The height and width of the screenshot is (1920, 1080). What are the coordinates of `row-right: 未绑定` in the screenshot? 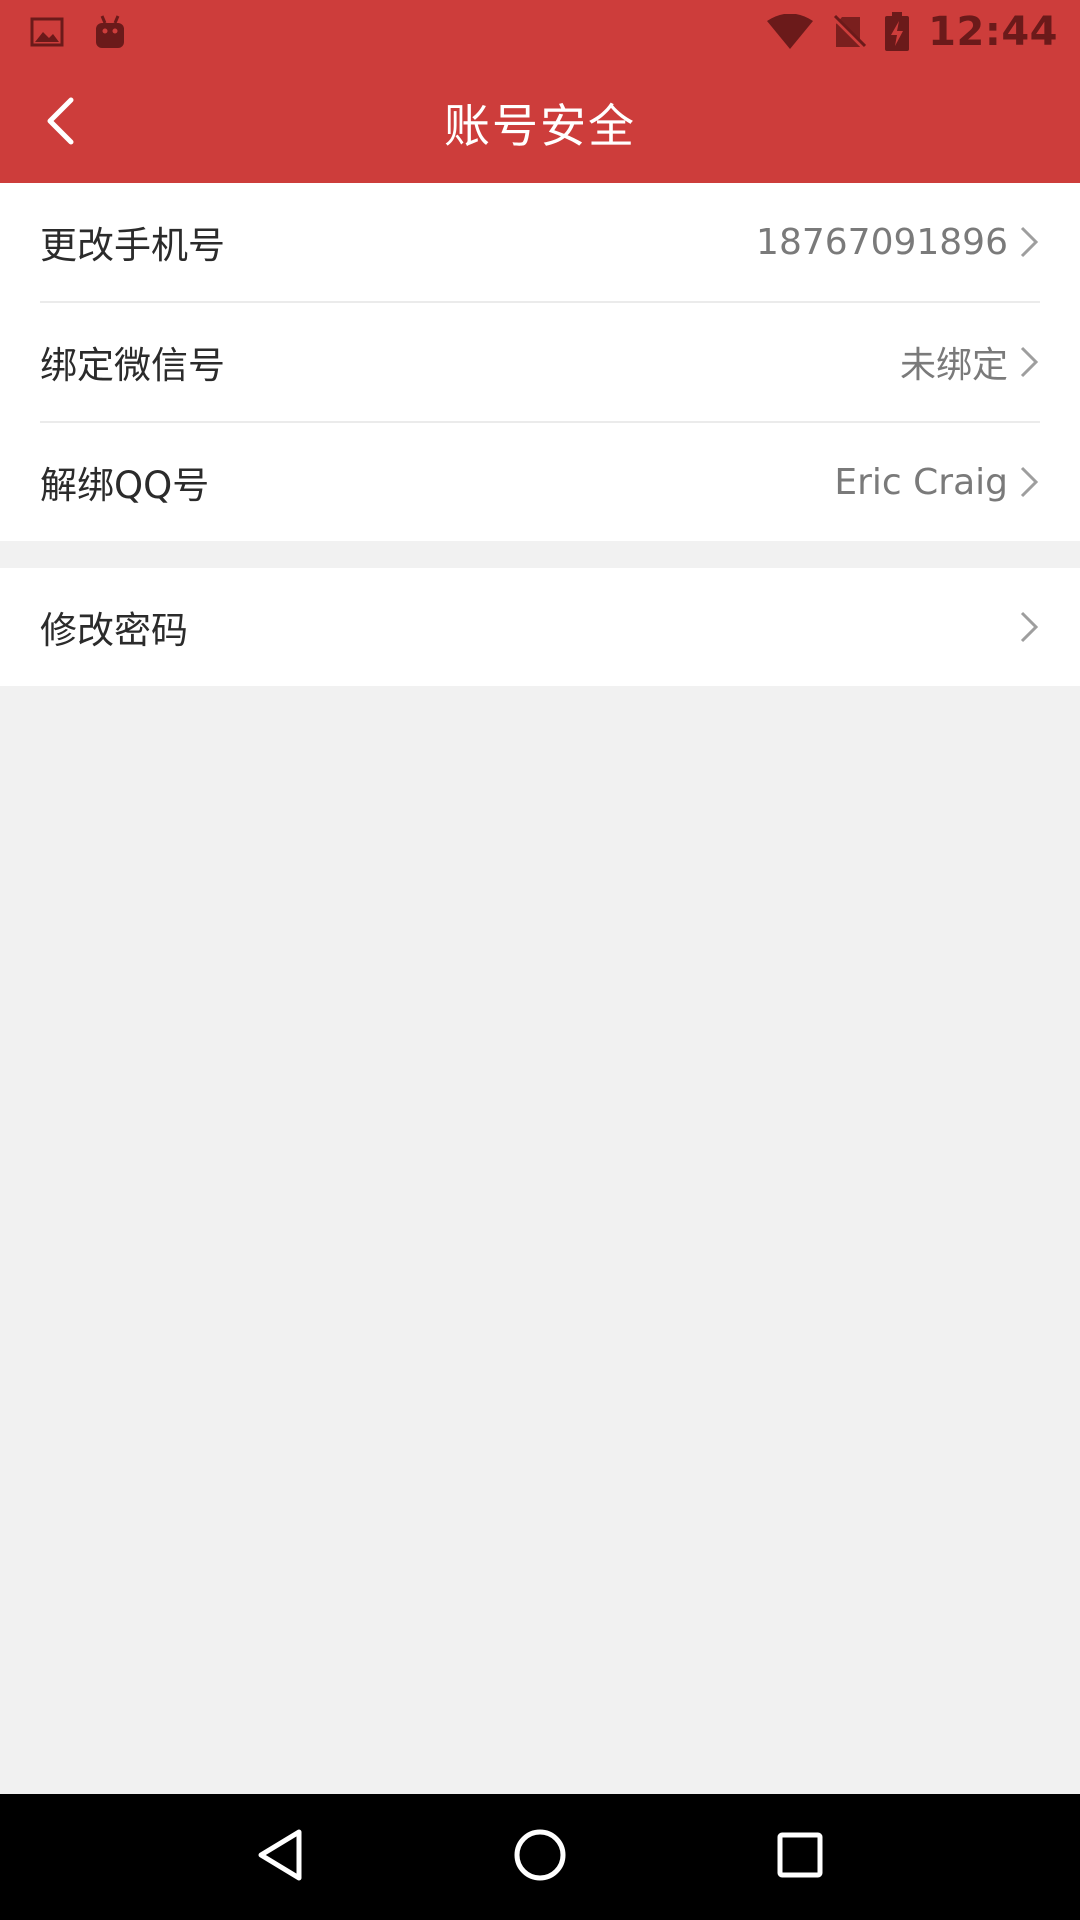 It's located at (970, 362).